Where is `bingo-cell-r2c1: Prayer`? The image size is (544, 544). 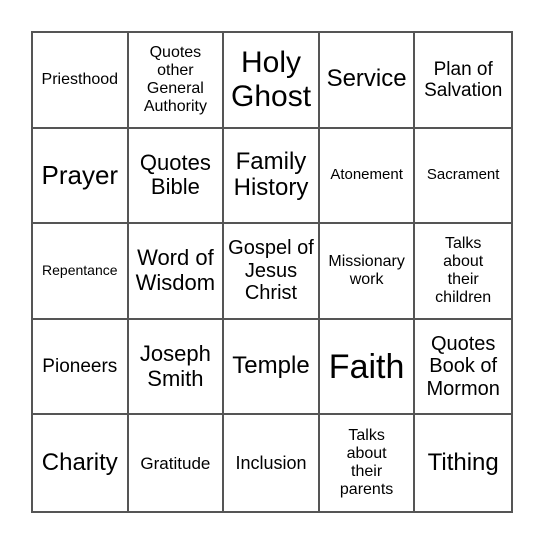 bingo-cell-r2c1: Prayer is located at coordinates (81, 176).